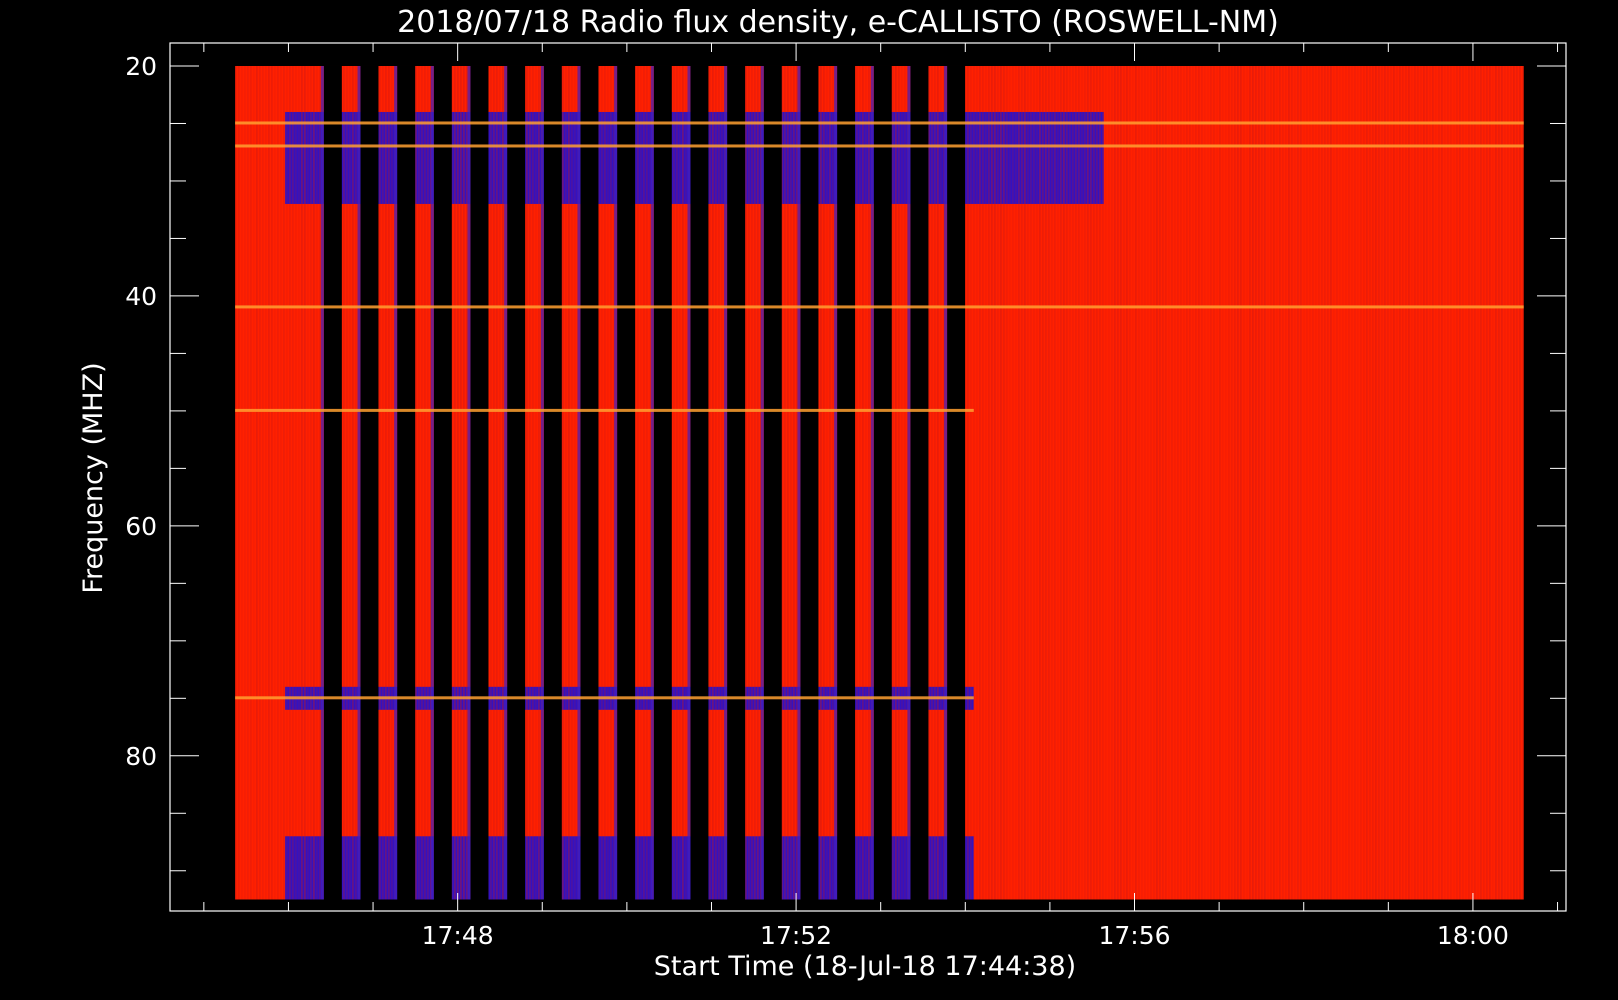  I want to click on x-tick-label: 17:56, so click(1134, 935).